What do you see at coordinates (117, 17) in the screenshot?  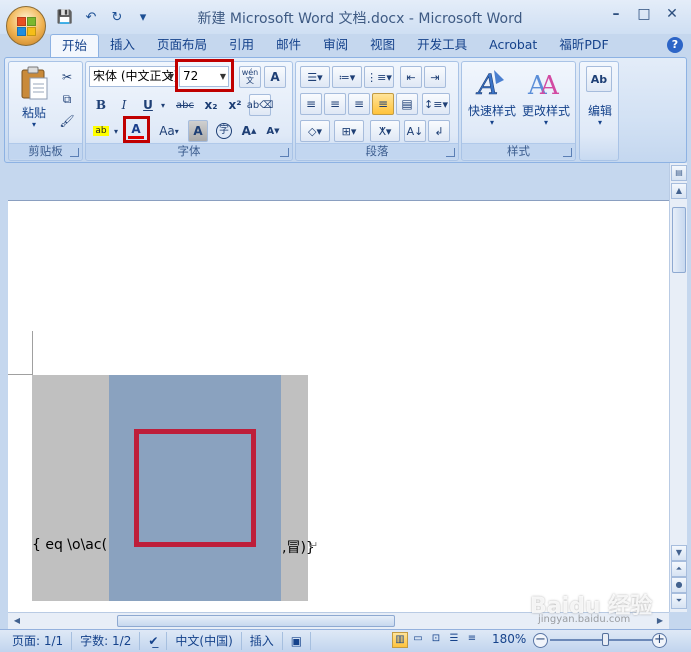 I see `redo-icon: ↻` at bounding box center [117, 17].